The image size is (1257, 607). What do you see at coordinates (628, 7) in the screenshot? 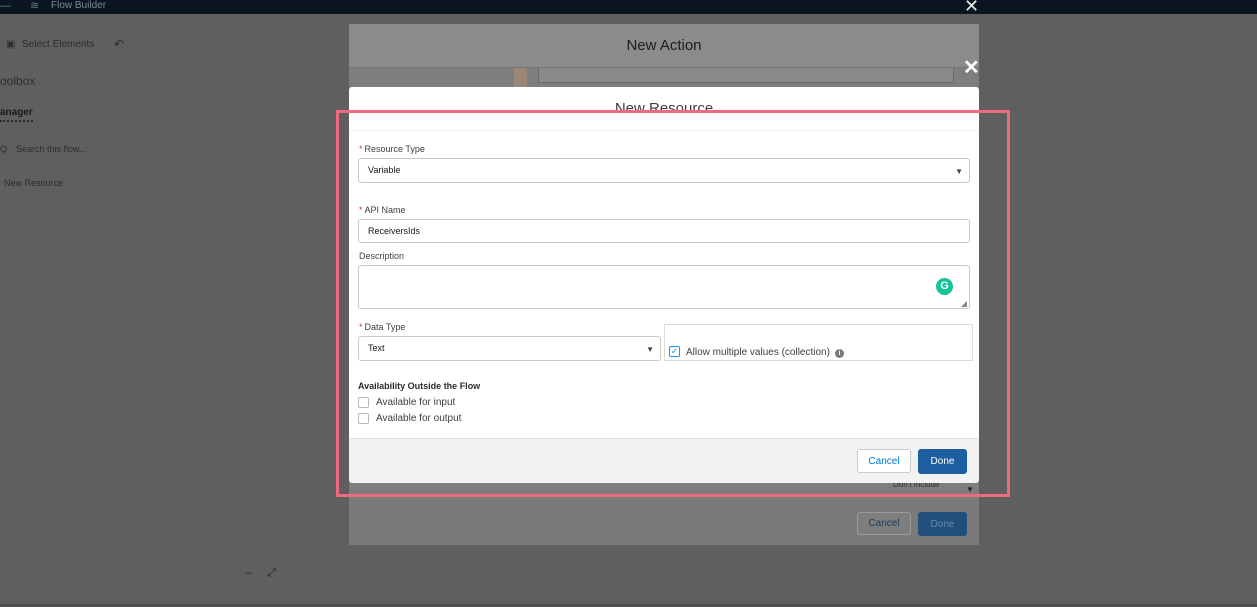
I see `app-header: — ≋ Flow Builder` at bounding box center [628, 7].